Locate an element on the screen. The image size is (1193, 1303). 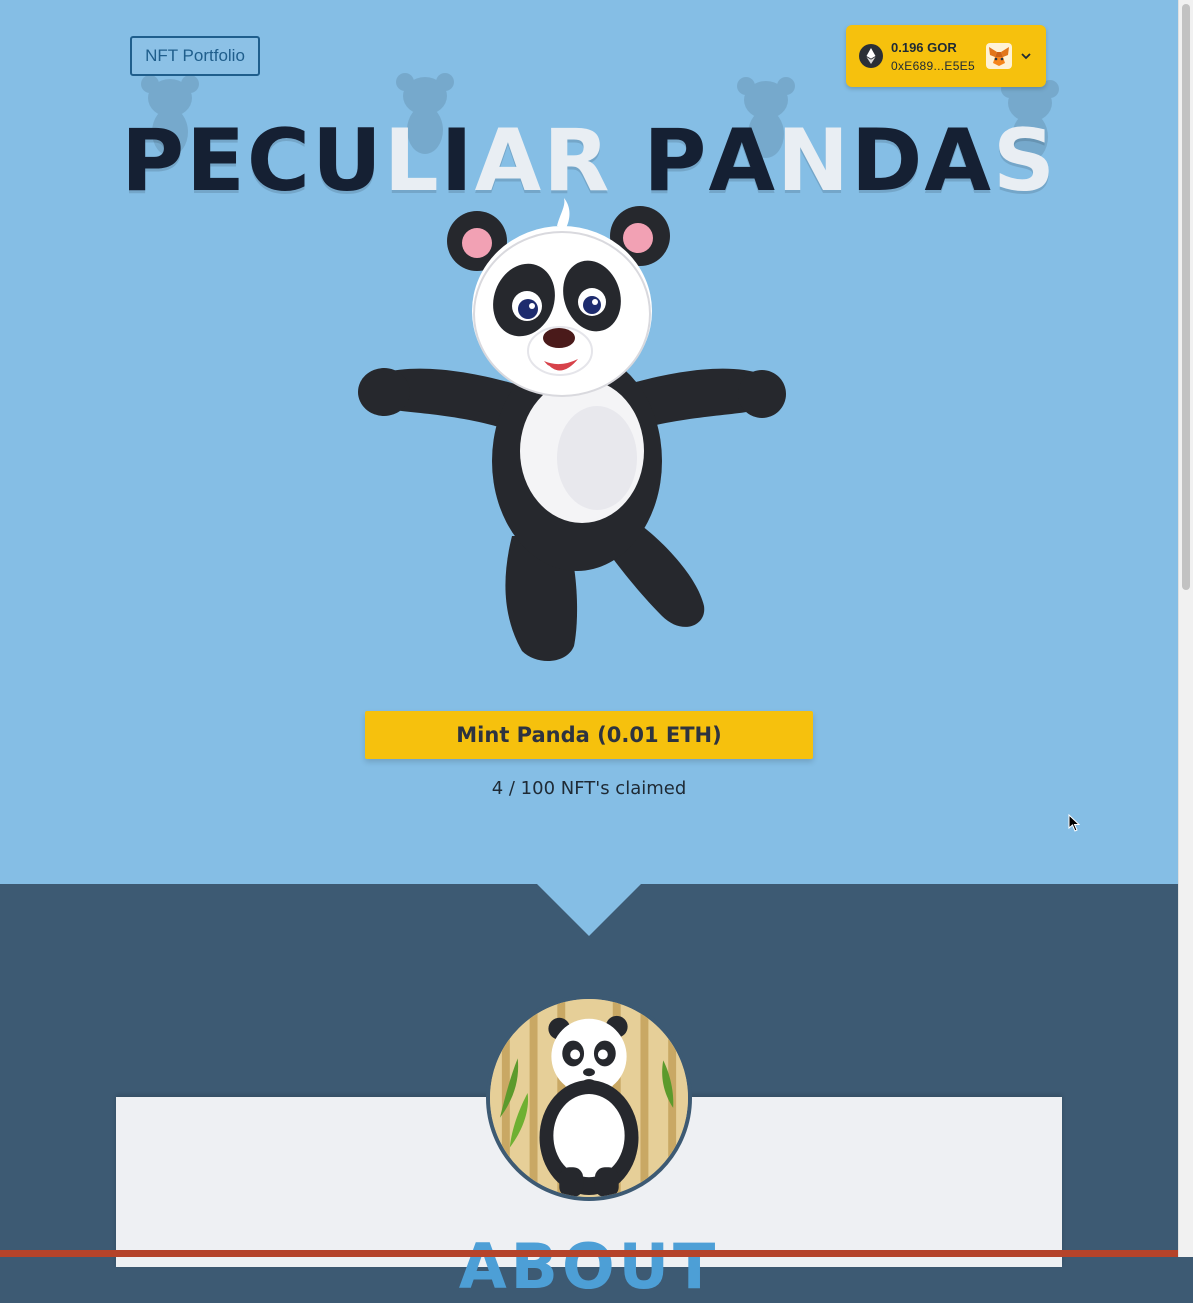
page-title: PECULIAR PANDAS is located at coordinates (589, 161).